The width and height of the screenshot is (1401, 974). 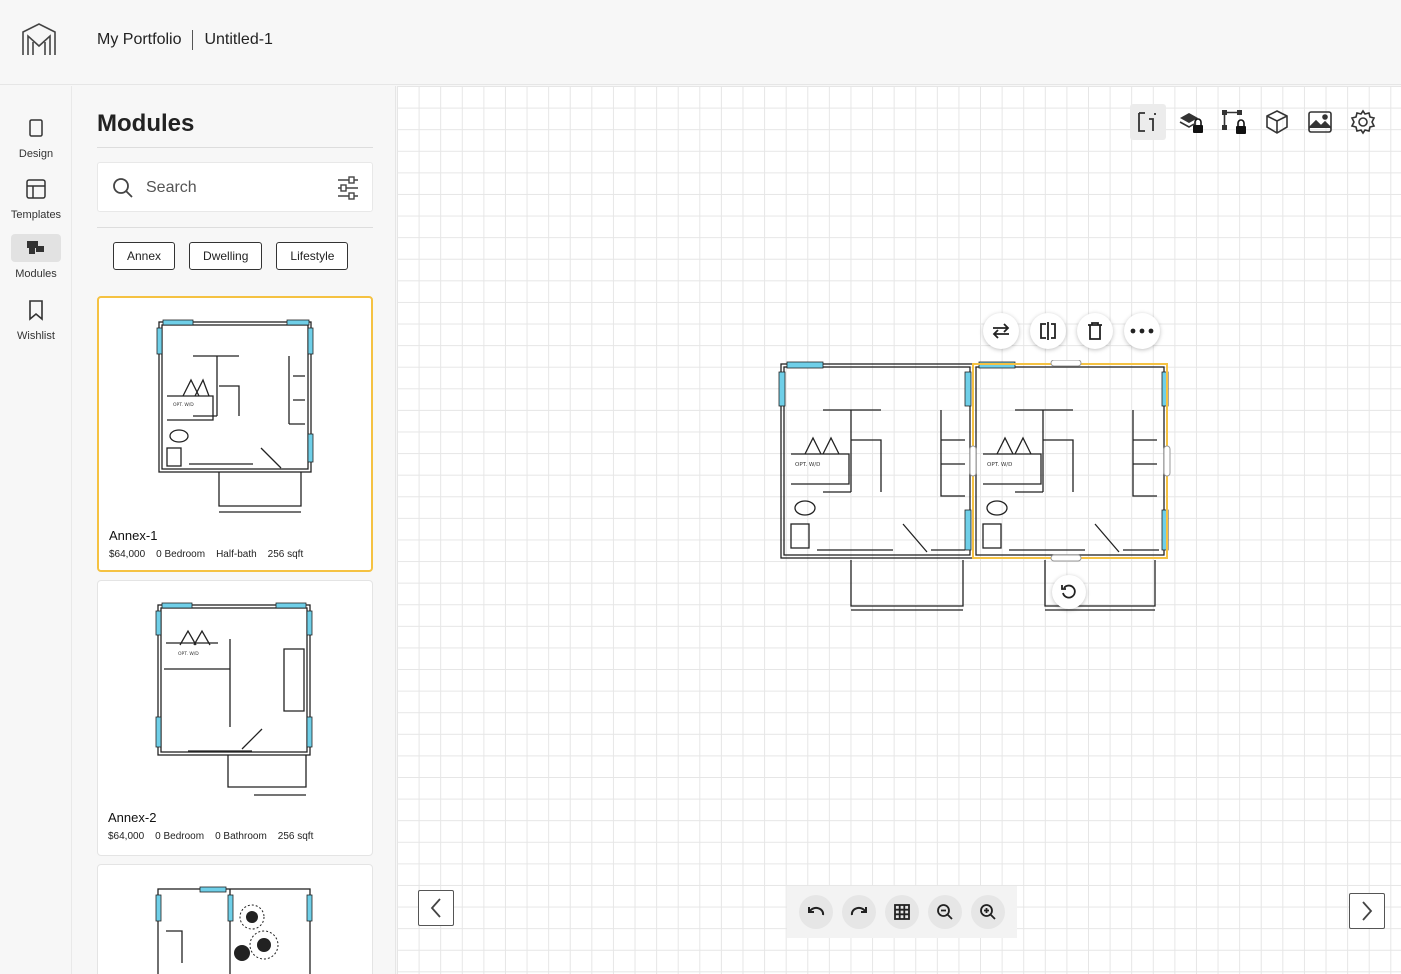 What do you see at coordinates (973, 461) in the screenshot?
I see `resize-handle-left` at bounding box center [973, 461].